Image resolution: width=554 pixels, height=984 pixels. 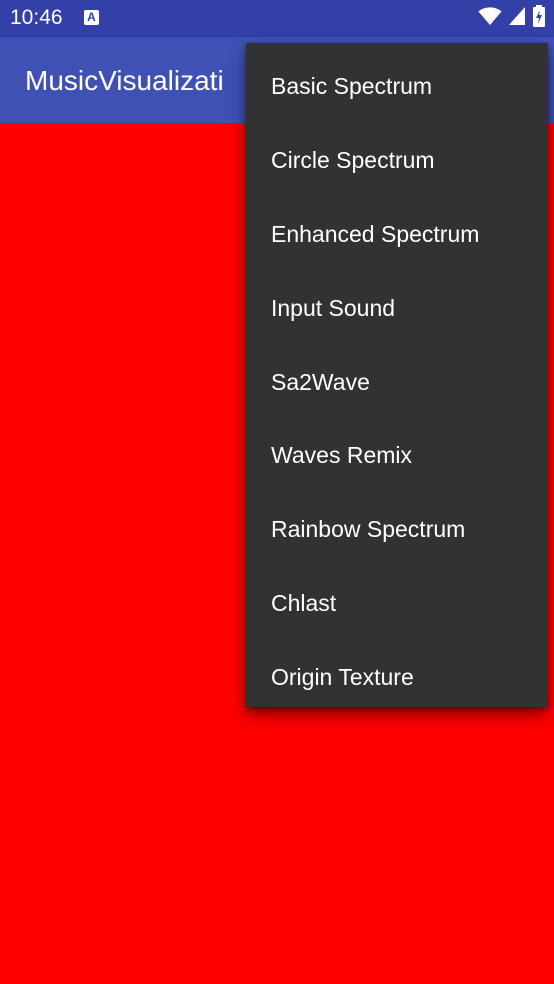 I want to click on battery-icon, so click(x=539, y=18).